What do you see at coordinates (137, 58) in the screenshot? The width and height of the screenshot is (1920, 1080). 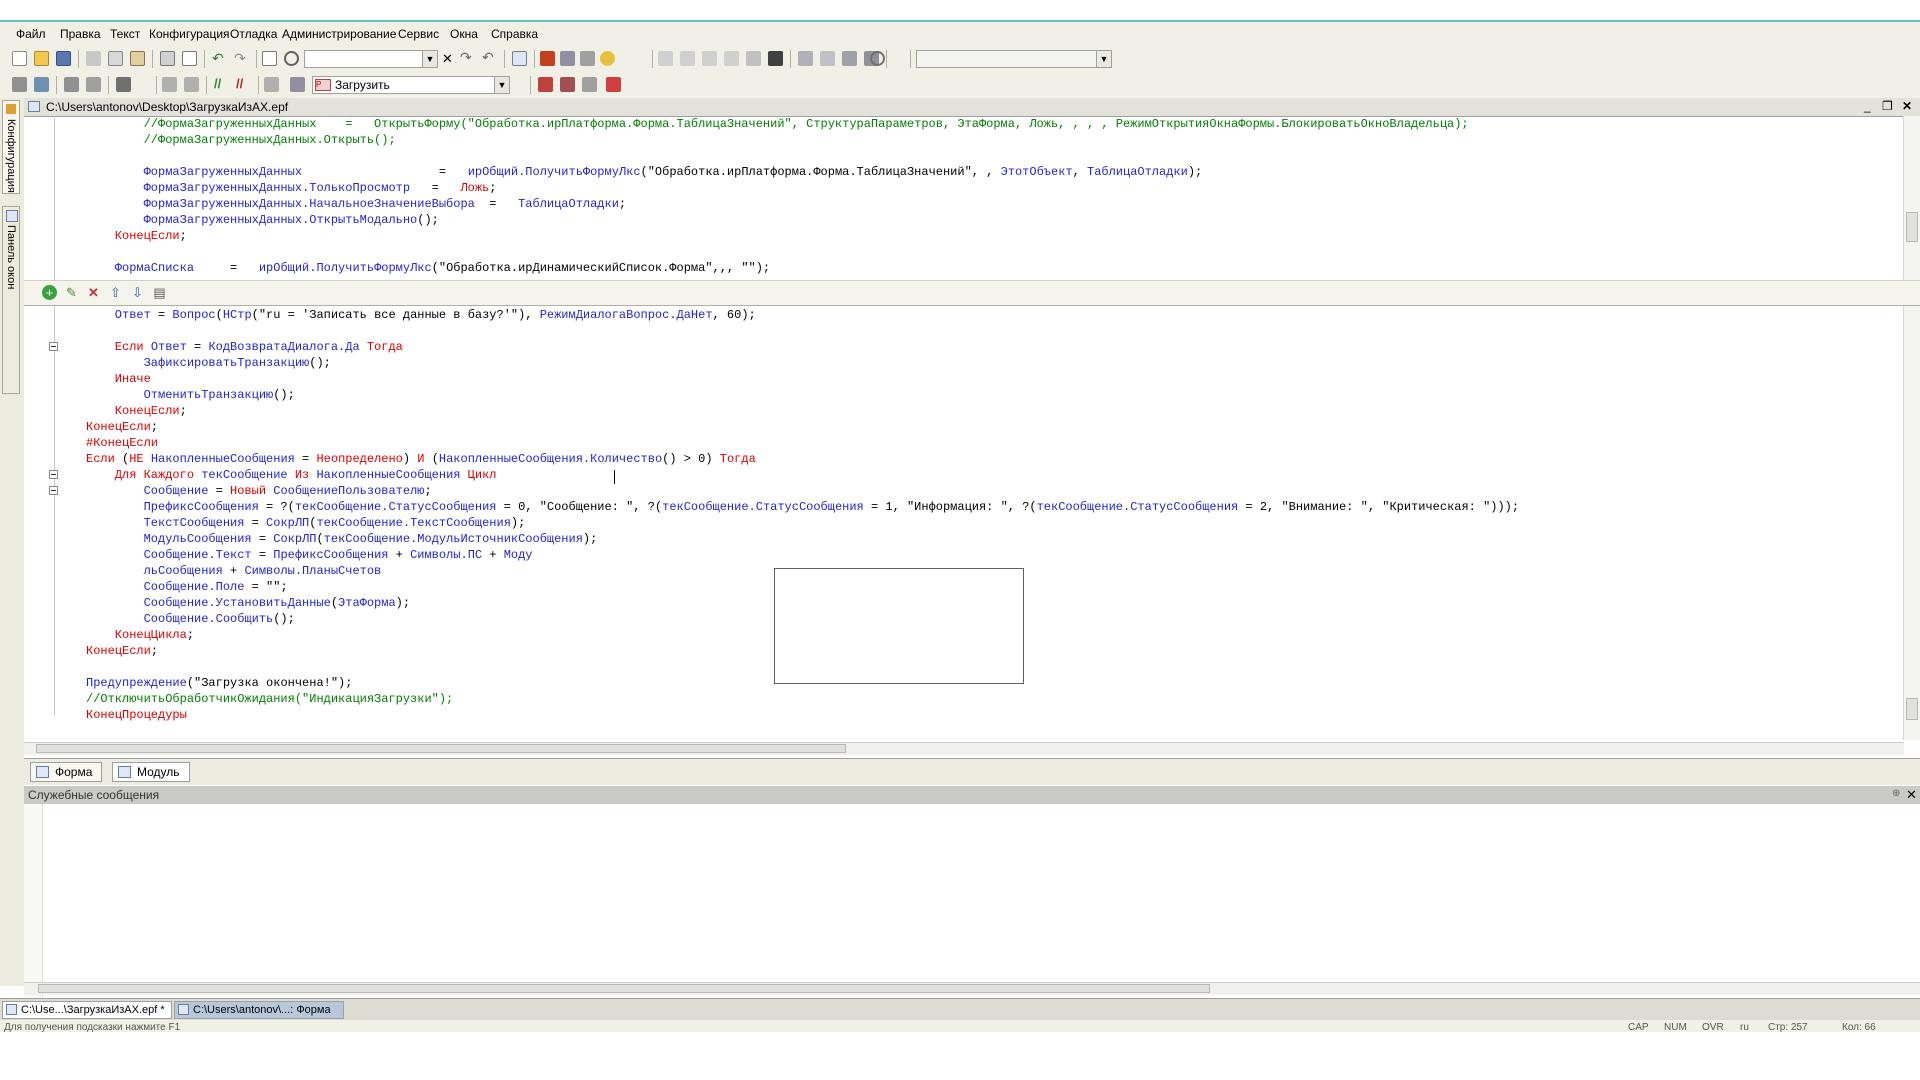 I see `paste-icon` at bounding box center [137, 58].